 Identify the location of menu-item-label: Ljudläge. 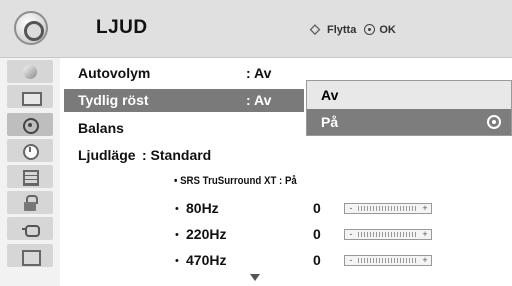
(107, 155).